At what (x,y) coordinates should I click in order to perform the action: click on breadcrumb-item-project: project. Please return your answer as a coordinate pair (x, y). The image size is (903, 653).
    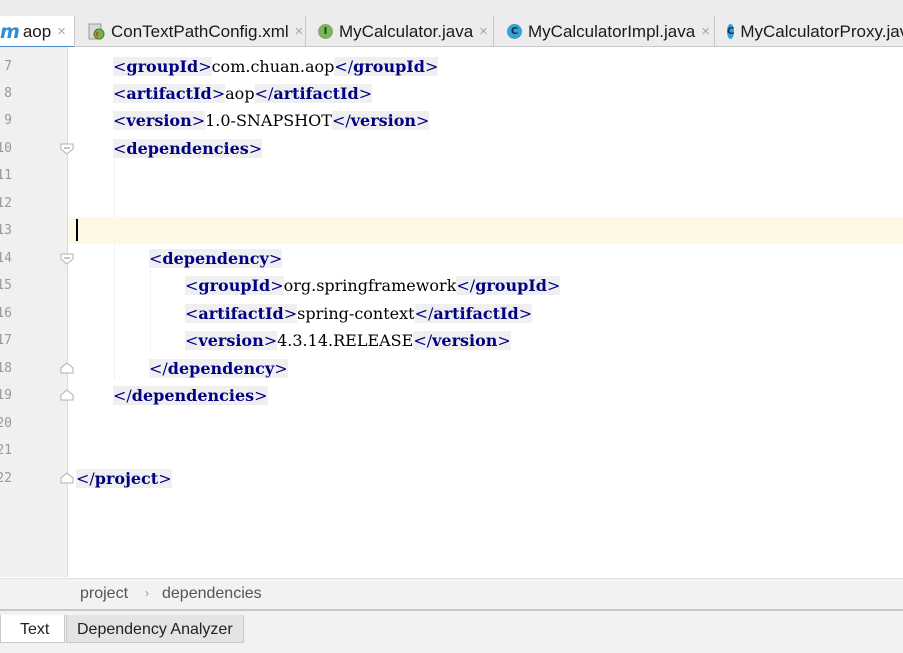
    Looking at the image, I should click on (104, 594).